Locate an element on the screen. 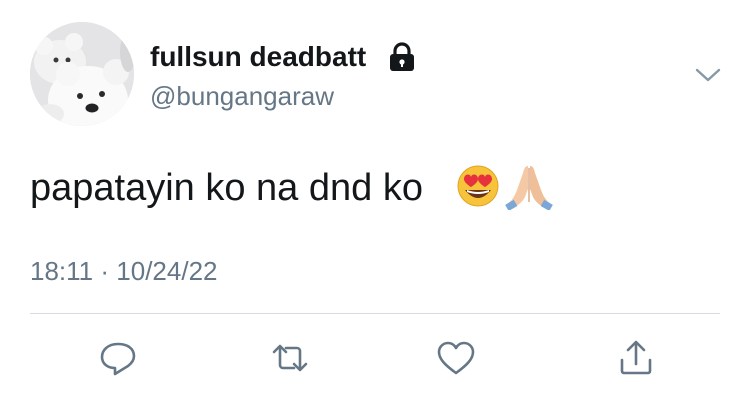 The height and width of the screenshot is (401, 750). lock-icon is located at coordinates (402, 56).